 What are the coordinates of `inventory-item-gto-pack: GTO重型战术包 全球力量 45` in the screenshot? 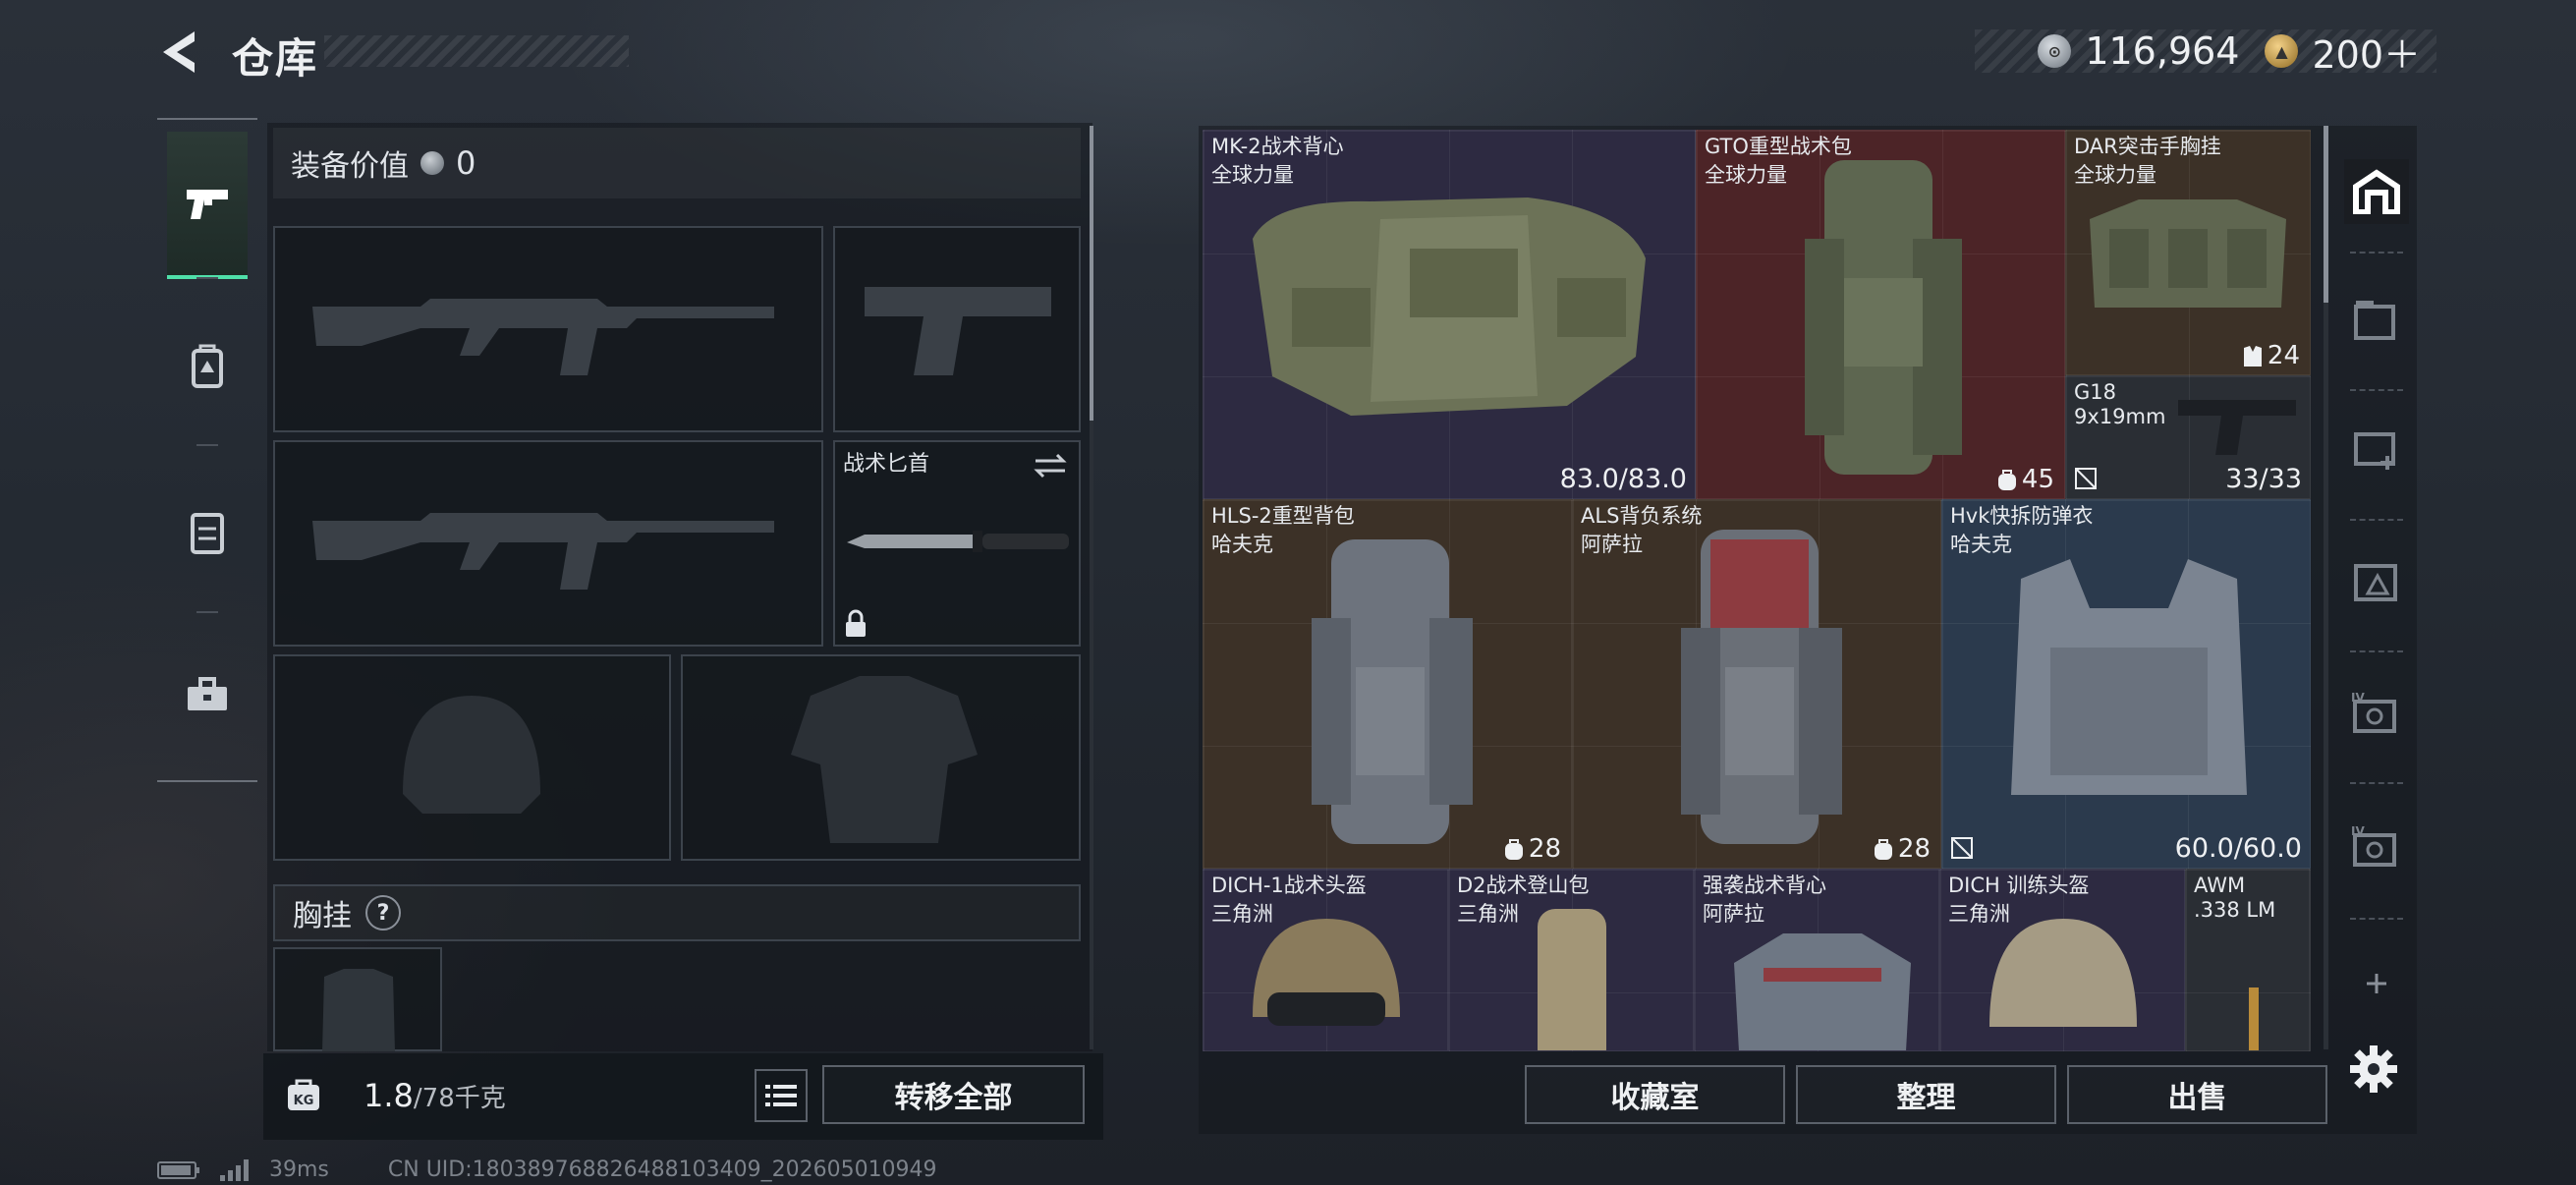 It's located at (1880, 315).